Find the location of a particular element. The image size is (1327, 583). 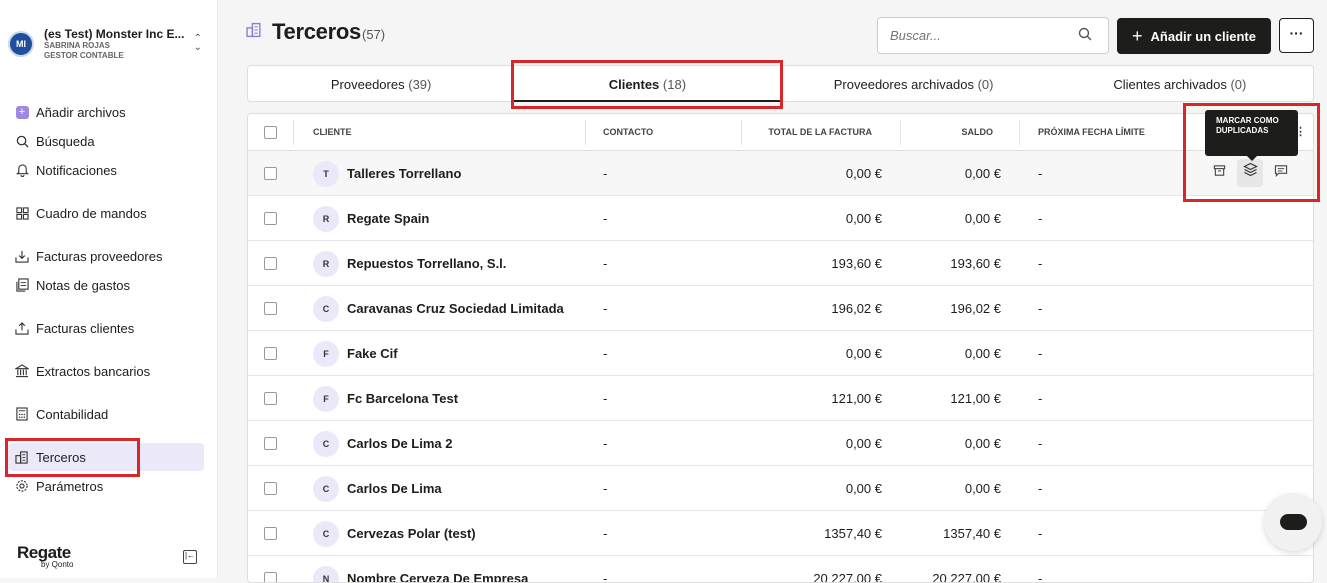

client-total: 1357,40 € is located at coordinates (853, 533).